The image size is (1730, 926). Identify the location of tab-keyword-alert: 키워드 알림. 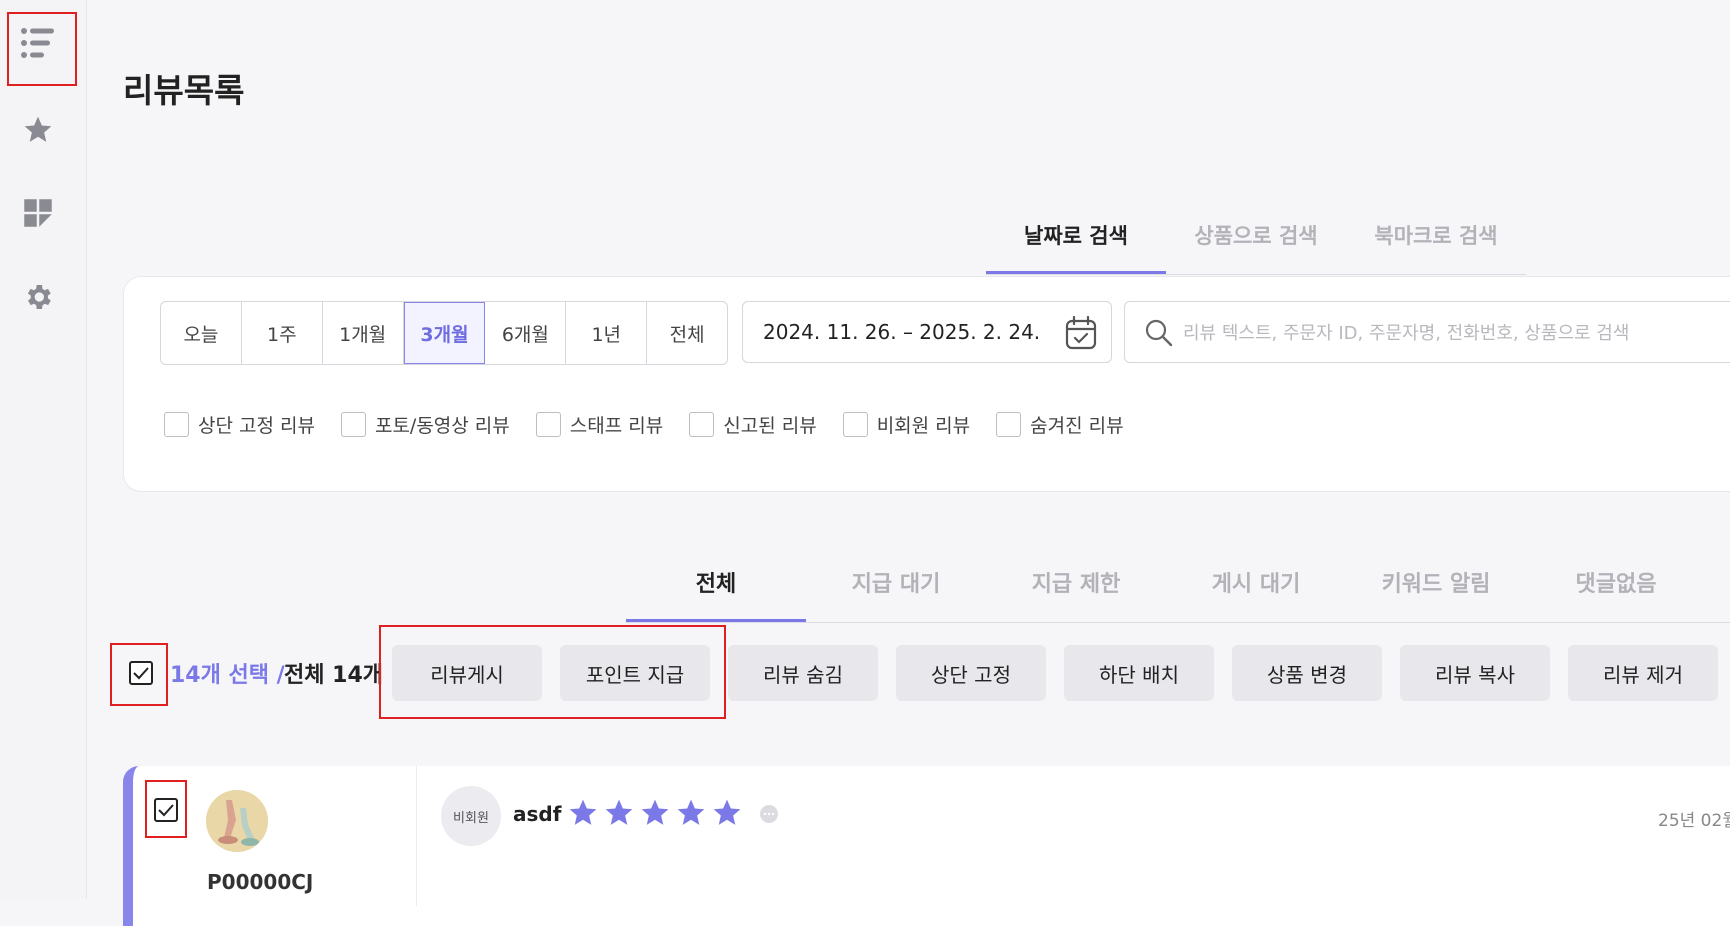
(1436, 591).